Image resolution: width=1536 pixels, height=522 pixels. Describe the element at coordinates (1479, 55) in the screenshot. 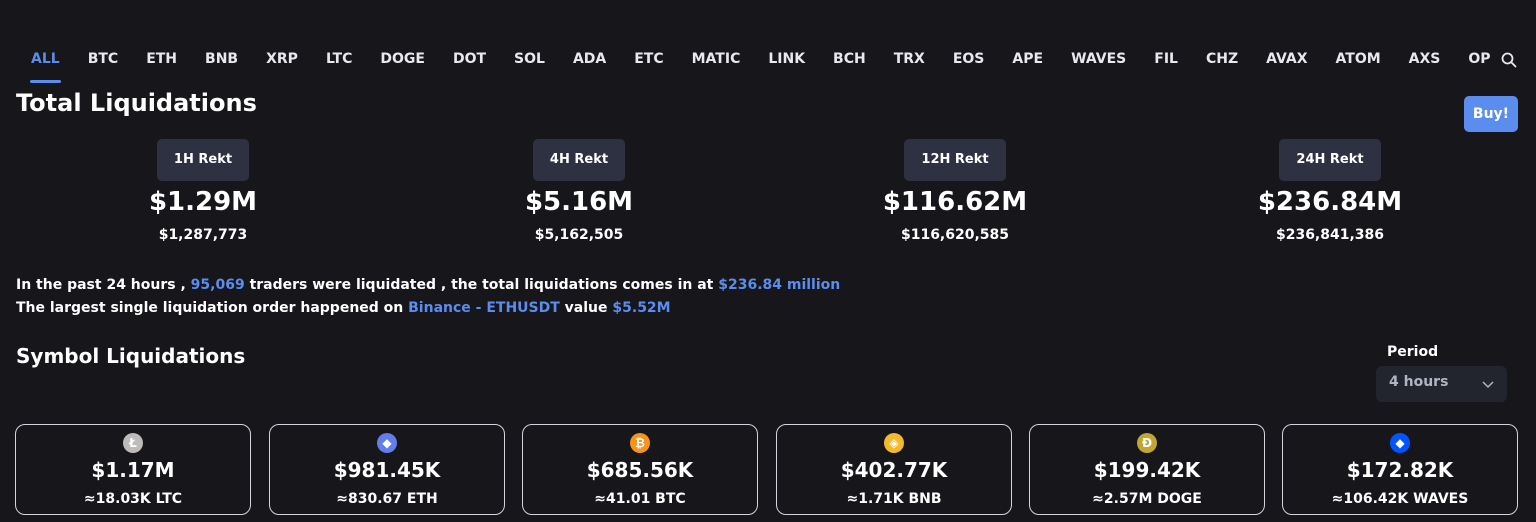

I see `tab-op: OP` at that location.